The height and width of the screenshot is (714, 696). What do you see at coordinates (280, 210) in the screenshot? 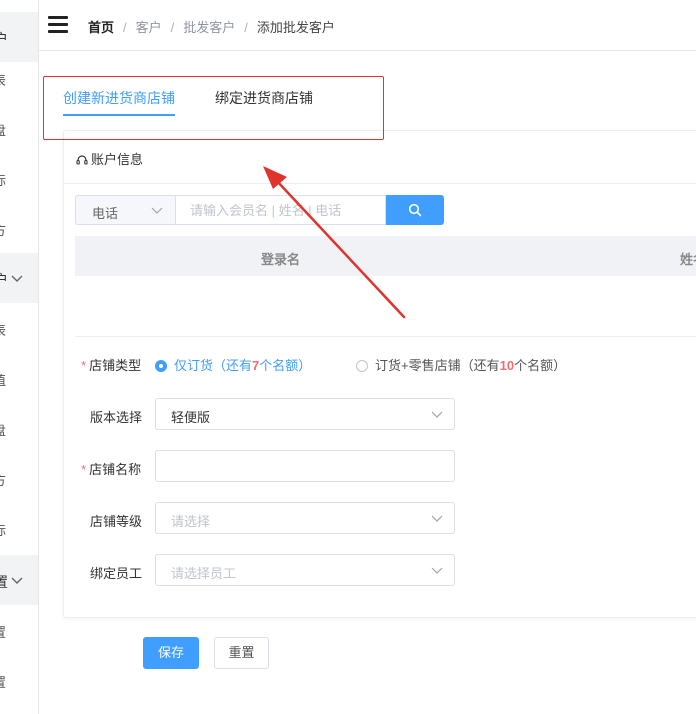
I see `member-search-input` at bounding box center [280, 210].